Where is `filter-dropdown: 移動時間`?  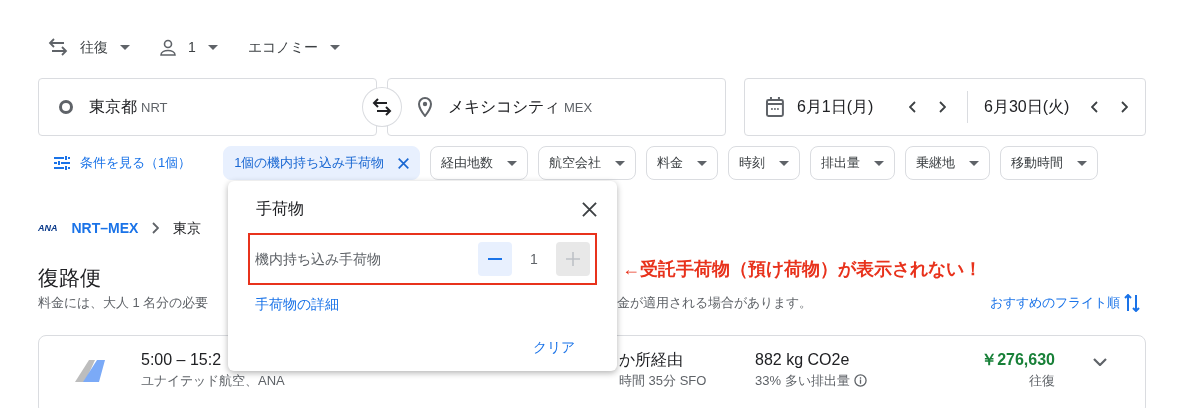 filter-dropdown: 移動時間 is located at coordinates (1049, 163).